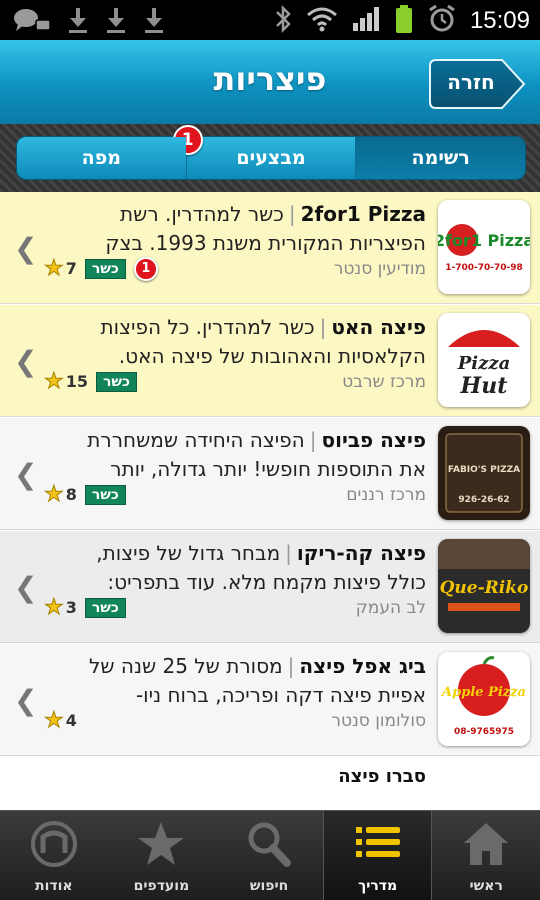 The height and width of the screenshot is (900, 540). I want to click on tab-map-label: מפה, so click(101, 158).